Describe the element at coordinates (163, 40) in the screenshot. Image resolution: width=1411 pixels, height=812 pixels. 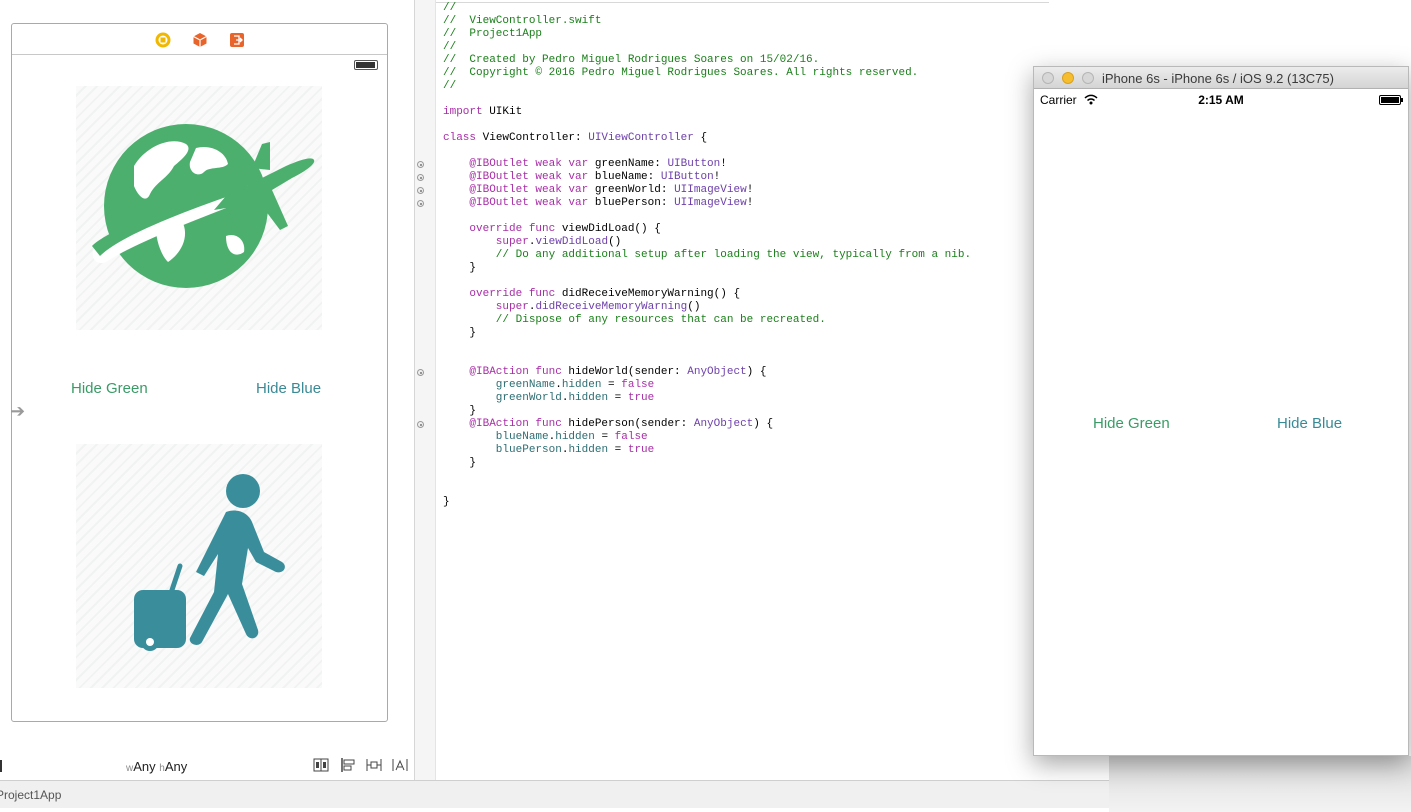
I see `view-controller-icon` at that location.